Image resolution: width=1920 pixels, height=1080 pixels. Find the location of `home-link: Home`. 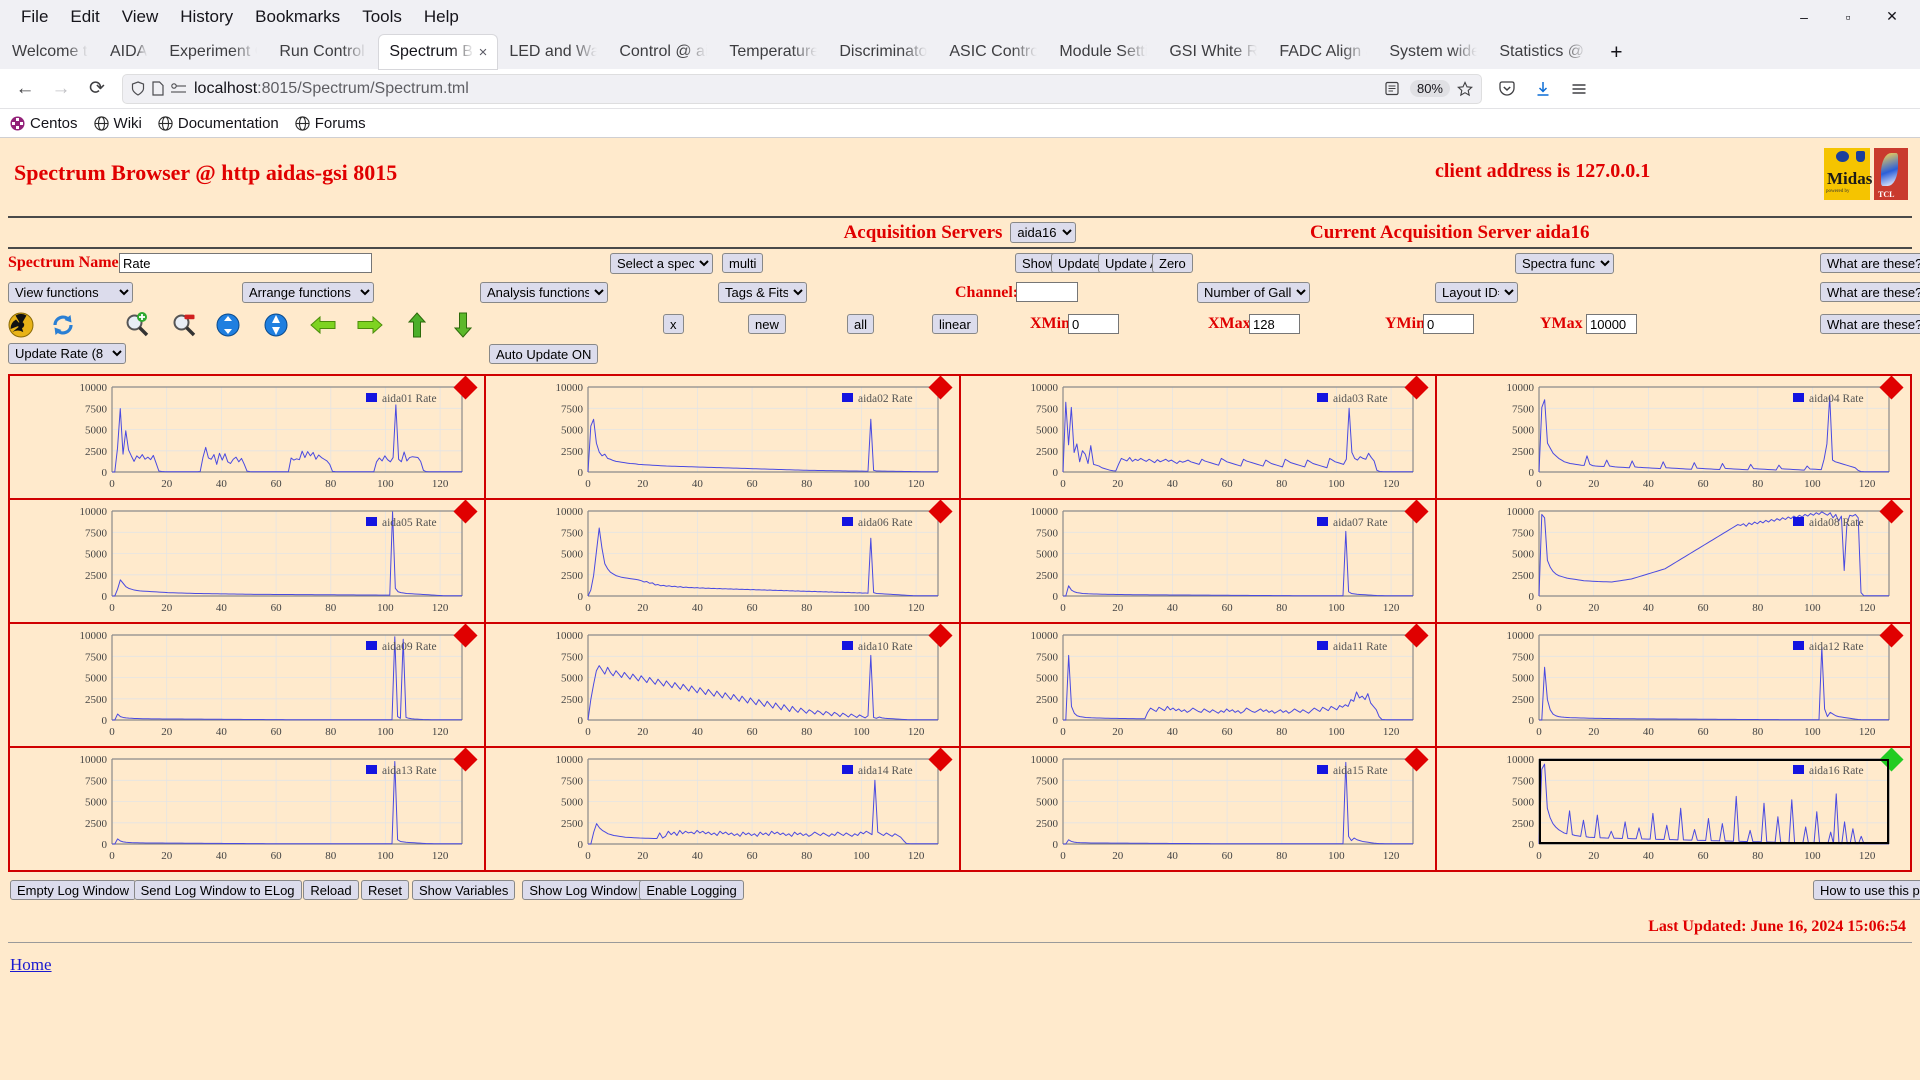

home-link: Home is located at coordinates (31, 964).